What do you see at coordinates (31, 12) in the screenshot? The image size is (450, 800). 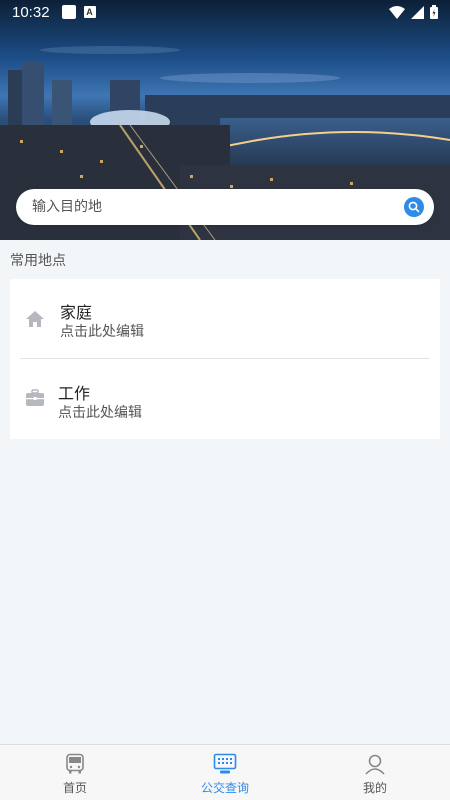 I see `status-time: 10:32` at bounding box center [31, 12].